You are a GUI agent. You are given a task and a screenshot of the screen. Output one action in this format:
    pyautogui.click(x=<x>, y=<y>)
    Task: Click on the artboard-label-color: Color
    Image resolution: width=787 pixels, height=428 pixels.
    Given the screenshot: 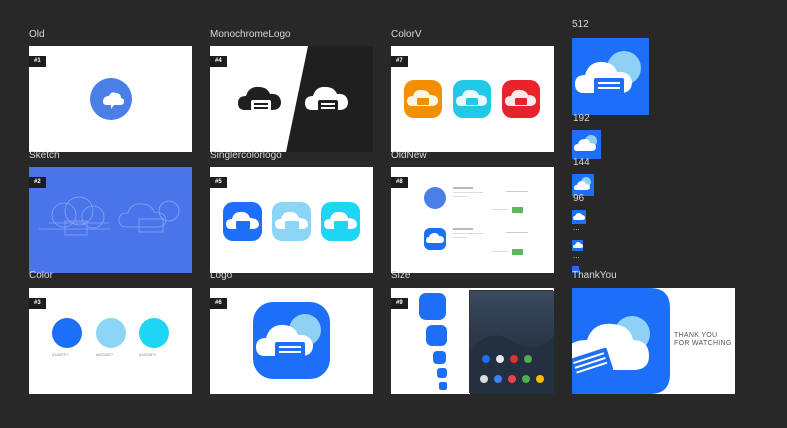 What is the action you would take?
    pyautogui.click(x=41, y=276)
    